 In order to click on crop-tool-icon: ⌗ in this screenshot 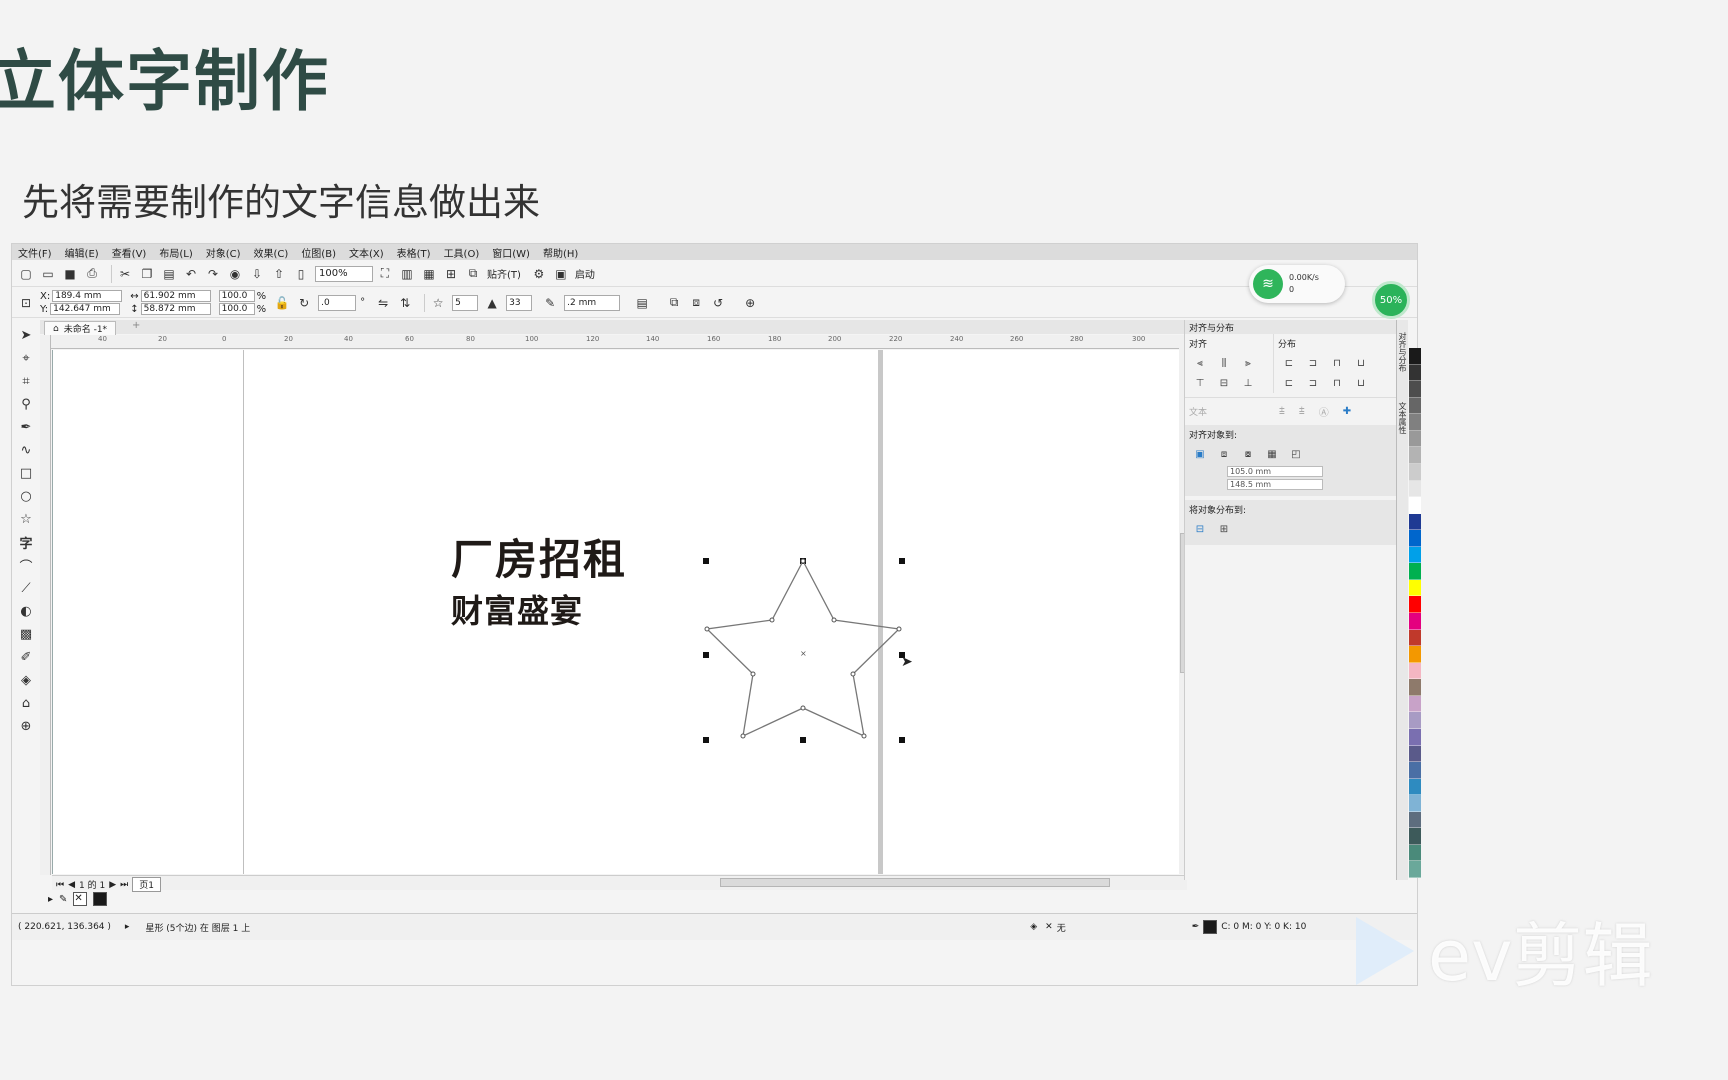, I will do `click(26, 381)`.